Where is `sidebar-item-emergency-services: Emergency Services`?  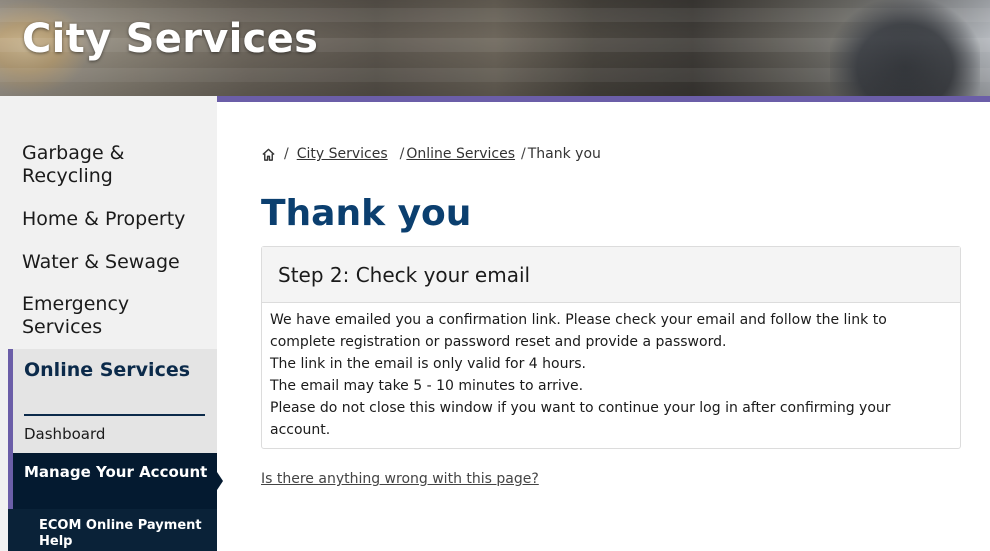
sidebar-item-emergency-services: Emergency Services is located at coordinates (114, 316).